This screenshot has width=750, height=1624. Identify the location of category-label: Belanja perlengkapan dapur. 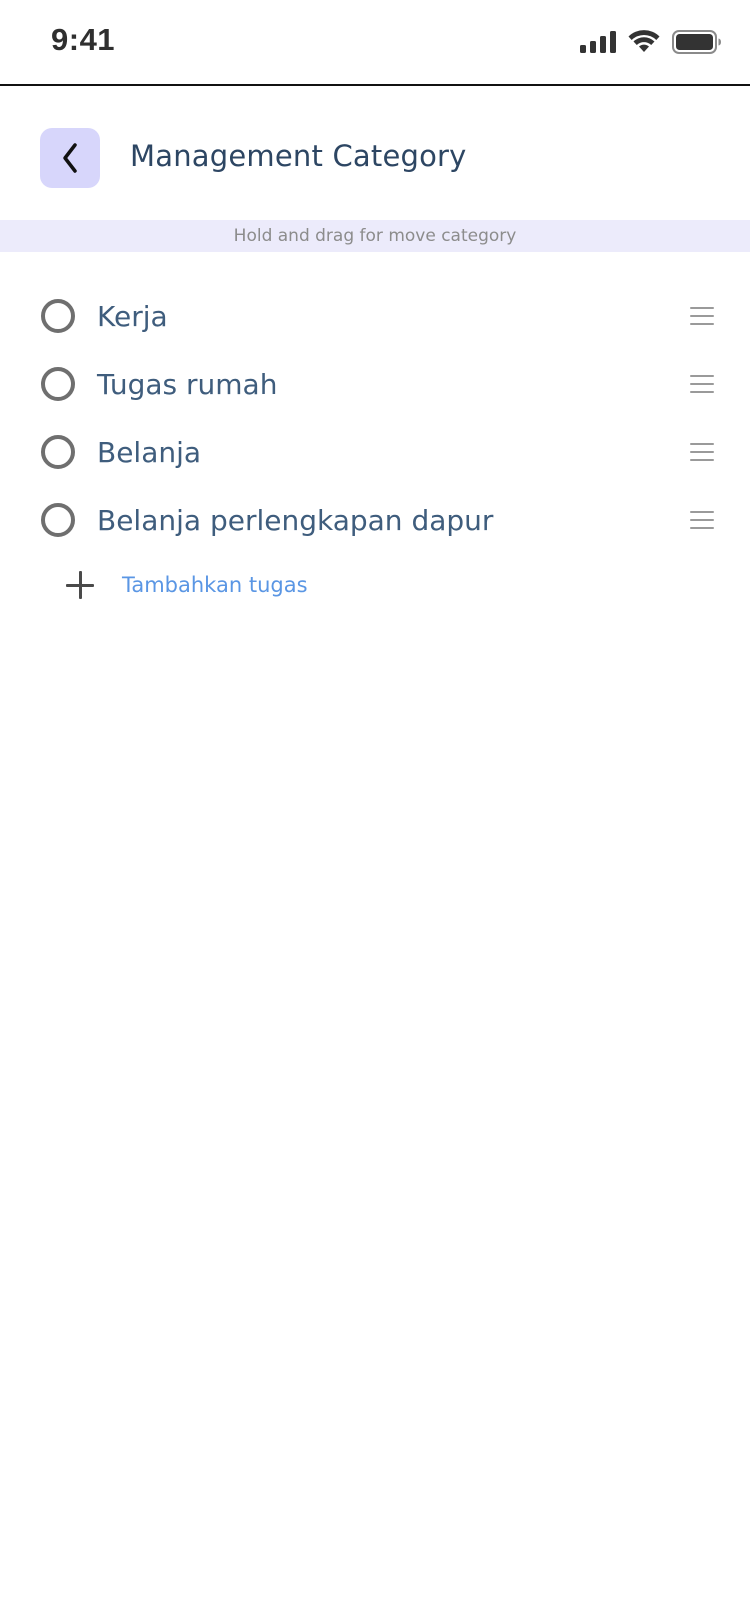
(295, 520).